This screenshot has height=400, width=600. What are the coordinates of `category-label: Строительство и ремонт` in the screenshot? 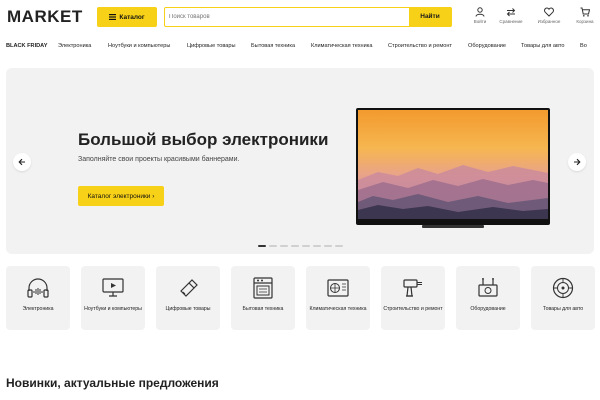 It's located at (413, 309).